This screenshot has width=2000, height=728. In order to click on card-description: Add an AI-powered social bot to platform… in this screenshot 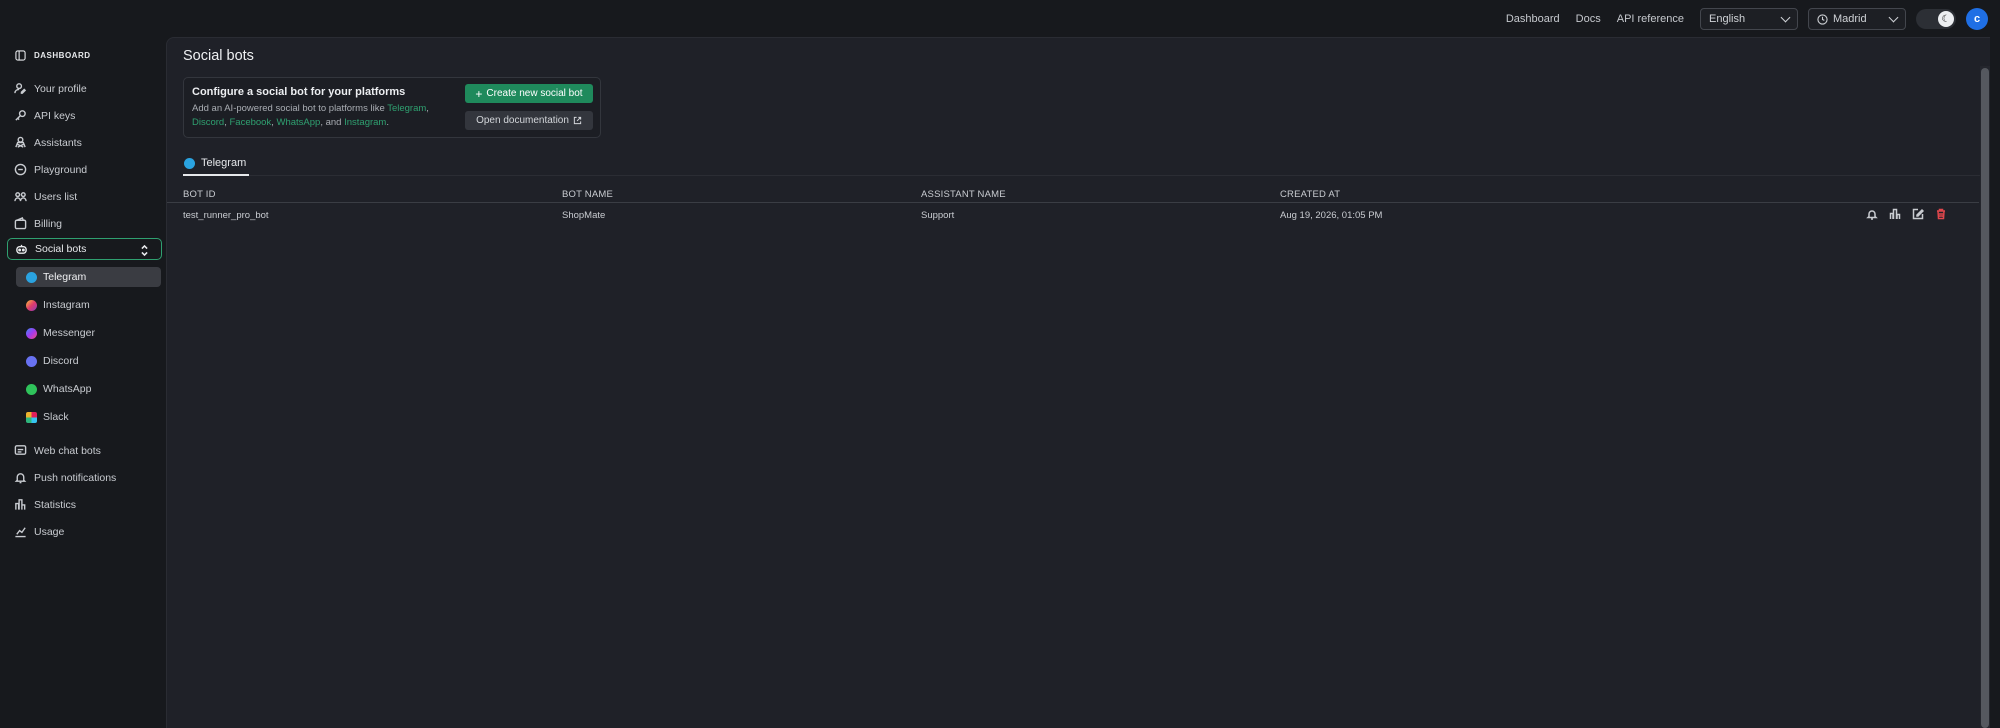, I will do `click(310, 115)`.